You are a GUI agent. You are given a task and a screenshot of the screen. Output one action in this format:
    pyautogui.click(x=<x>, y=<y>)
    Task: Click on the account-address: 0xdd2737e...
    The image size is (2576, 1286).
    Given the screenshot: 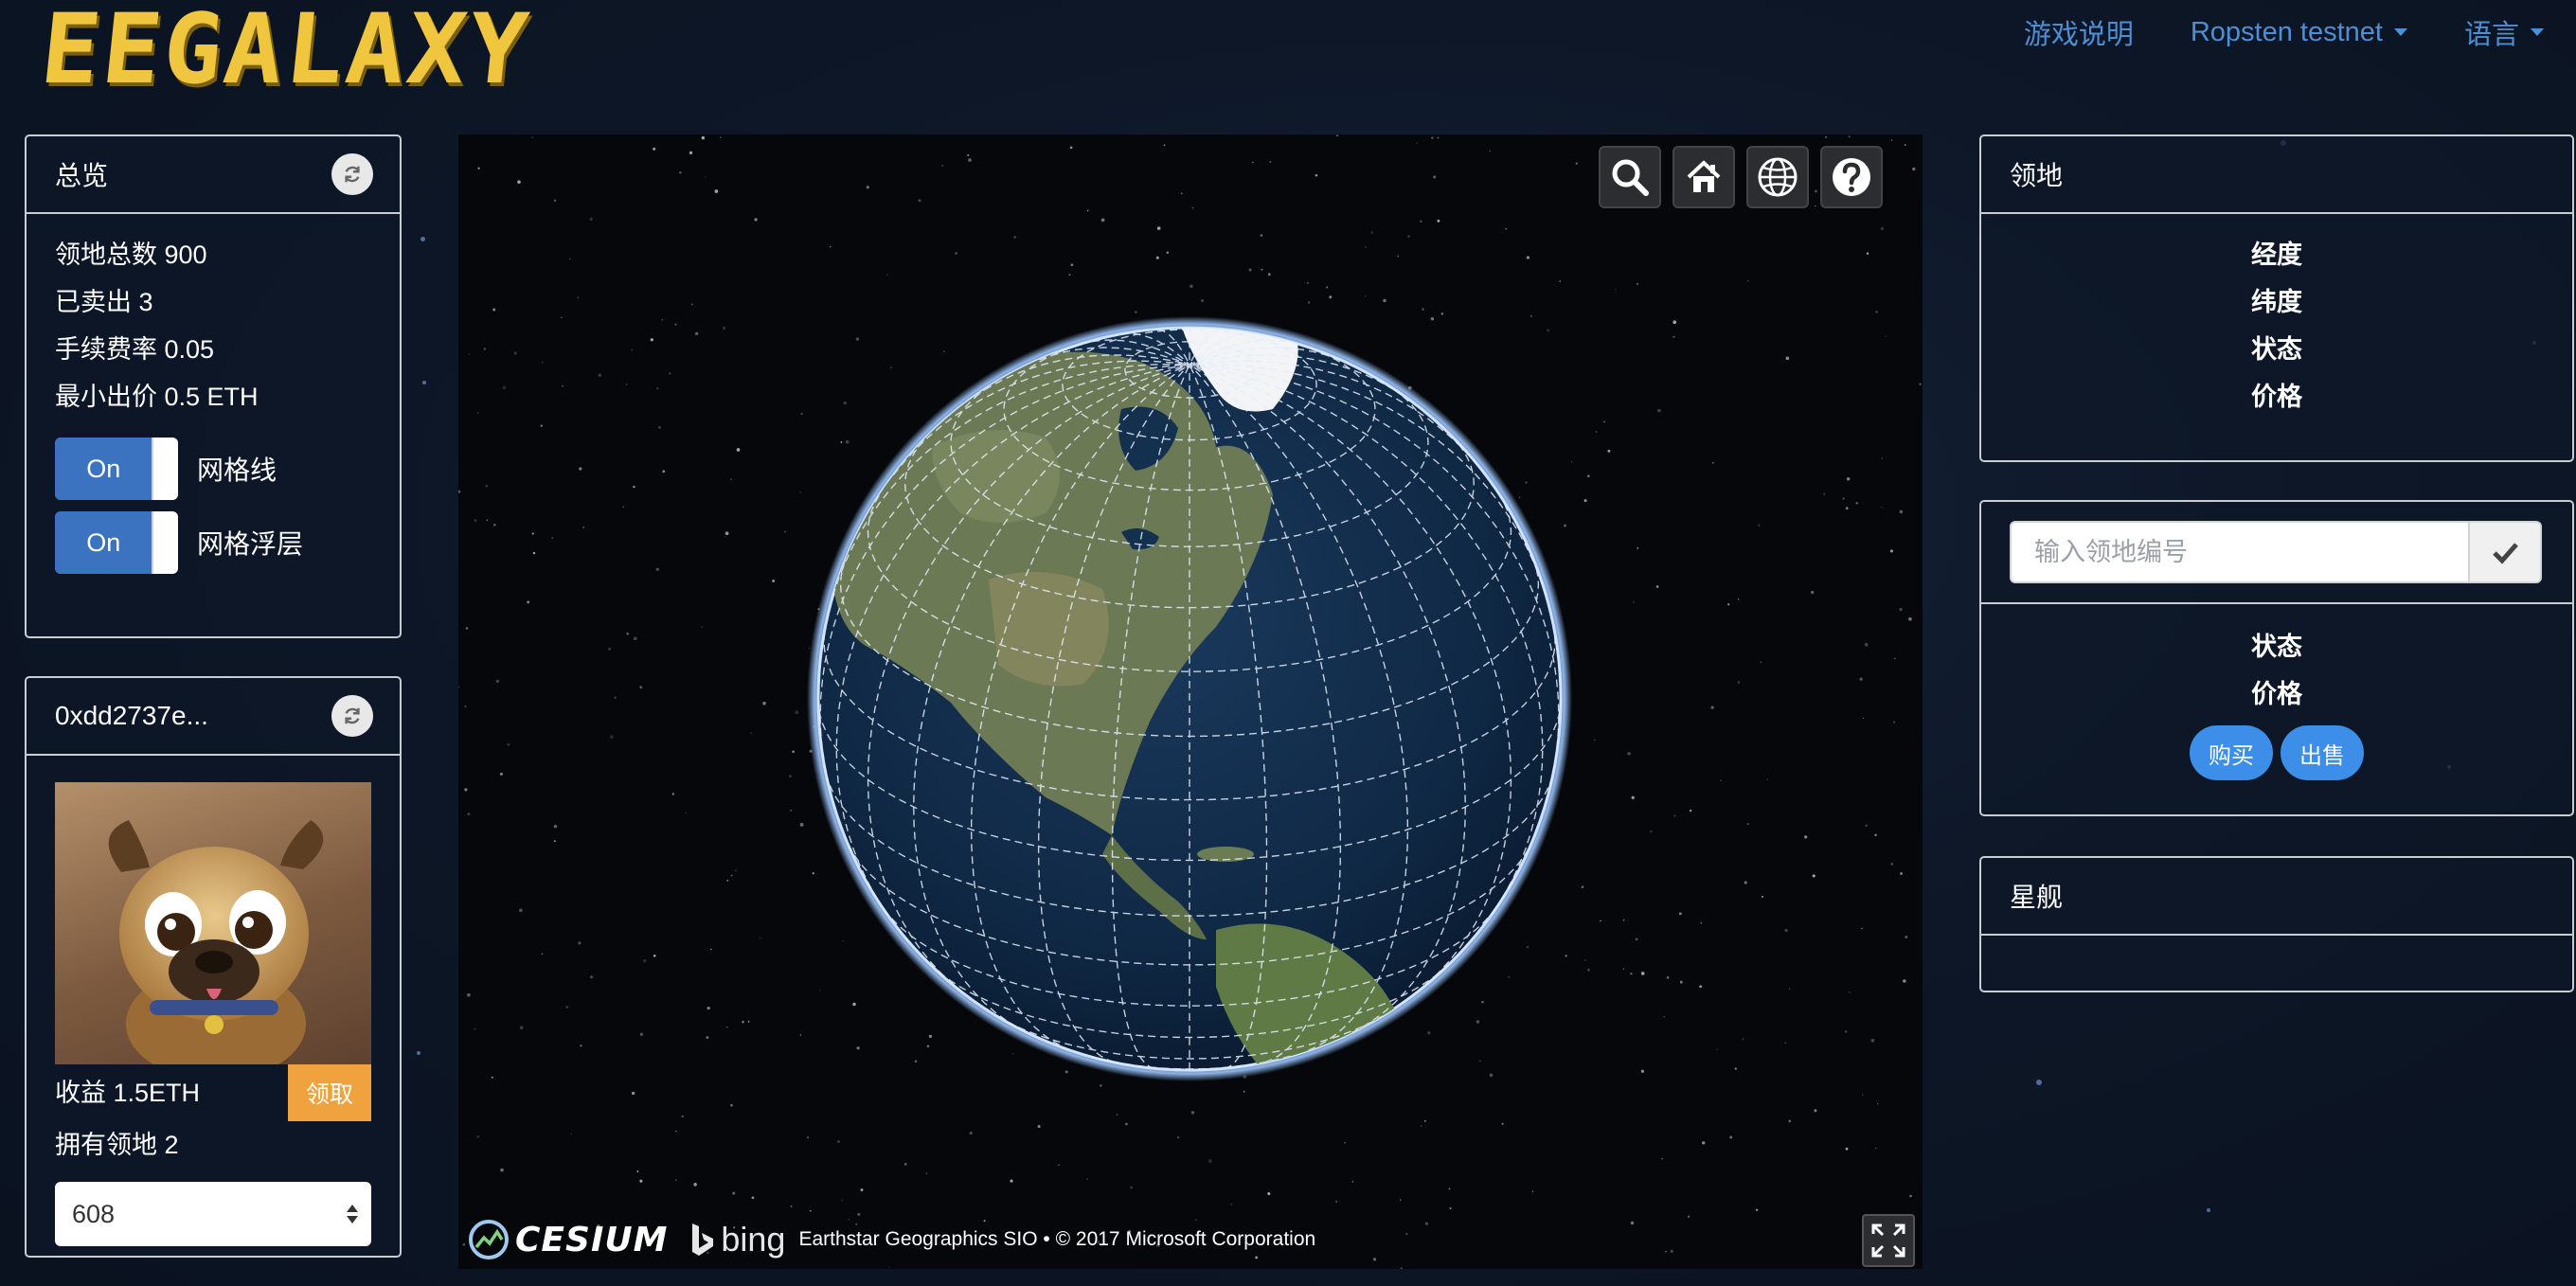 What is the action you would take?
    pyautogui.click(x=131, y=715)
    